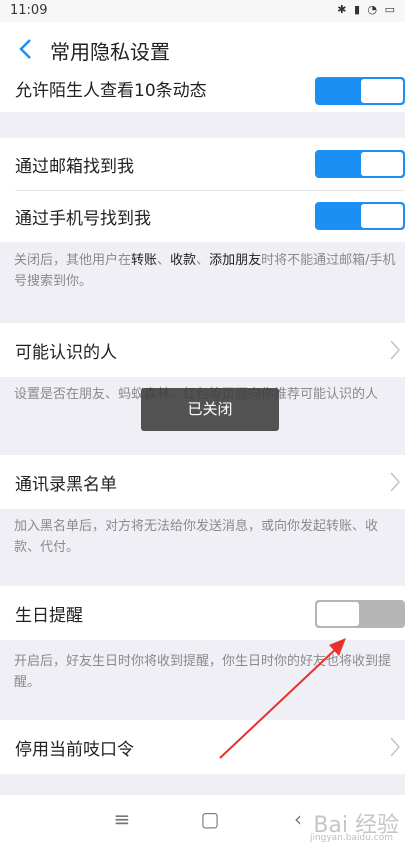  What do you see at coordinates (122, 819) in the screenshot?
I see `menu-icon: ≡` at bounding box center [122, 819].